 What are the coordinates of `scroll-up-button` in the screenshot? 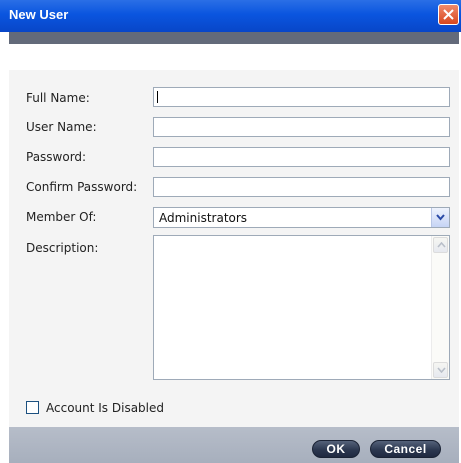 It's located at (440, 245).